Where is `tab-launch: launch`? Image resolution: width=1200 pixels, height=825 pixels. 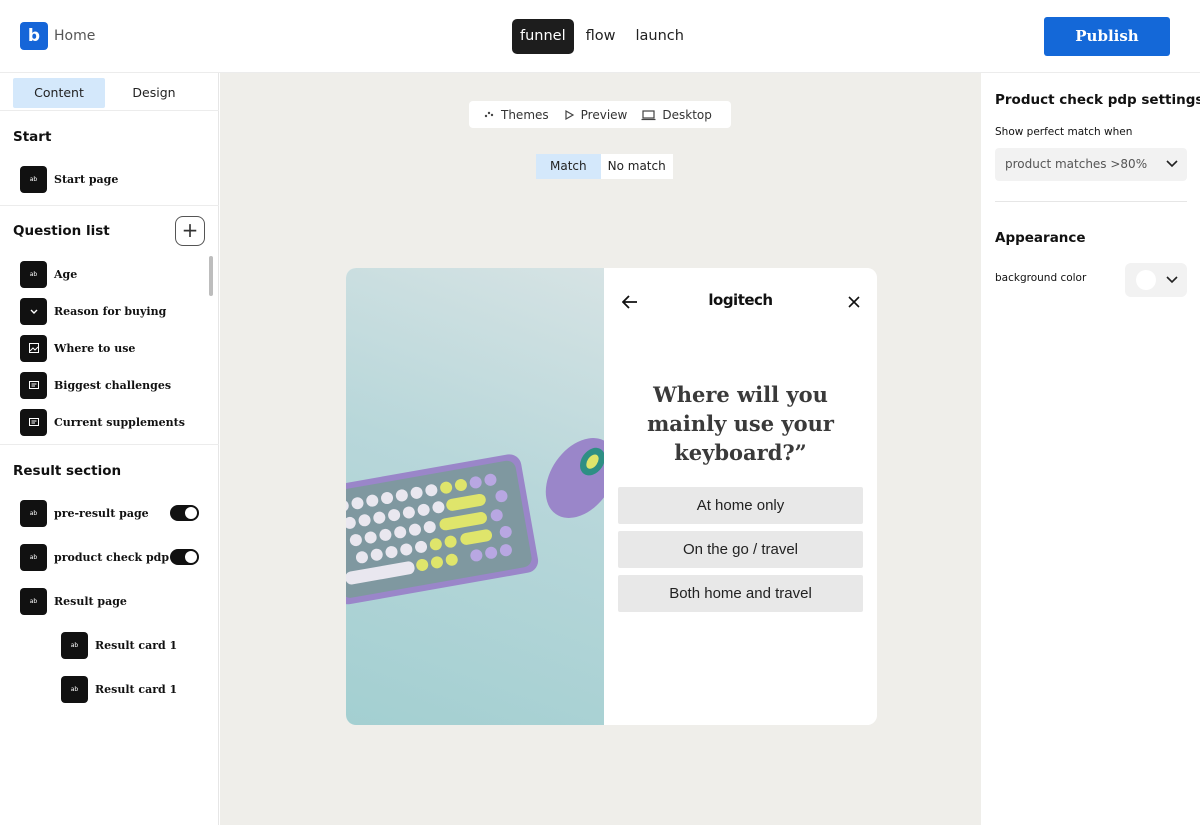 tab-launch: launch is located at coordinates (660, 36).